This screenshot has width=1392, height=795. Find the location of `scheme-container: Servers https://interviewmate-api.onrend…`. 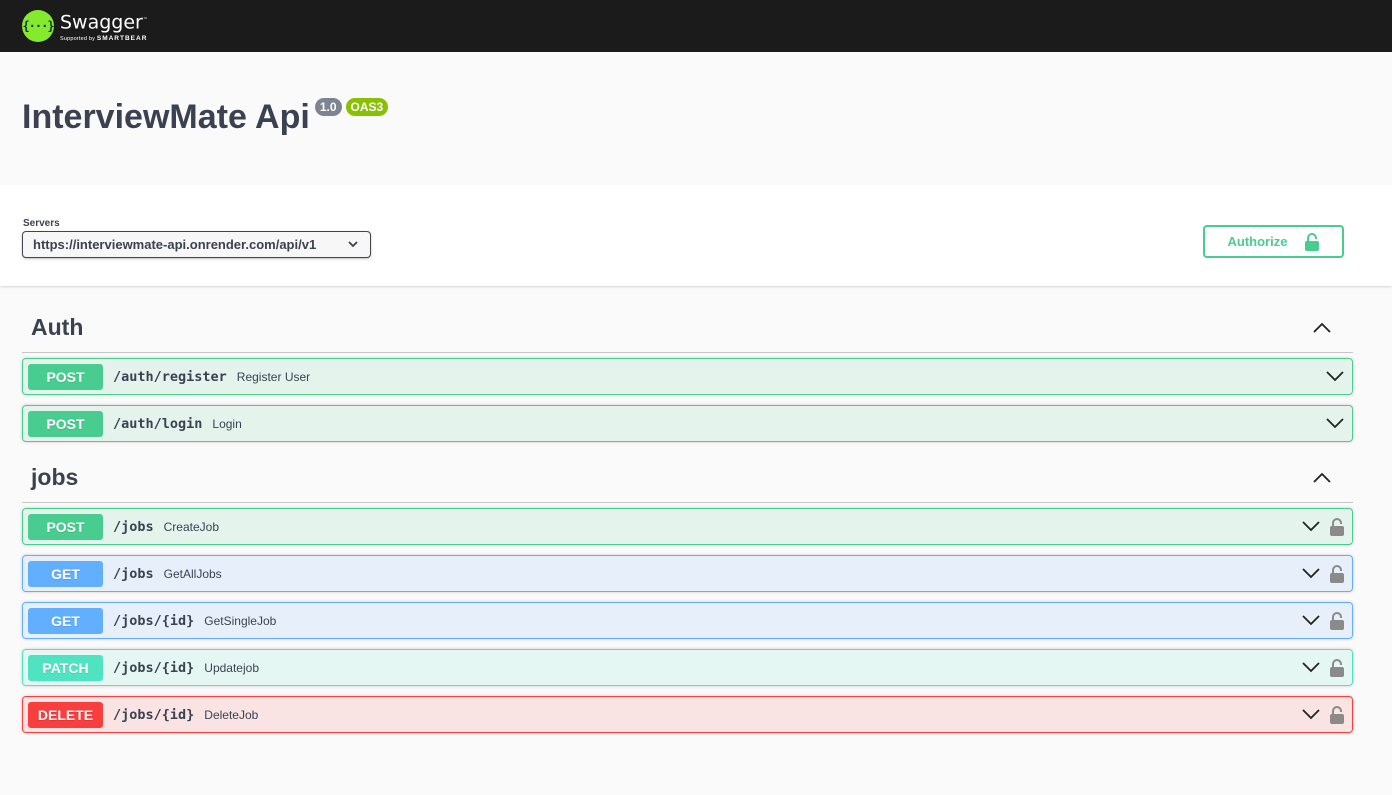

scheme-container: Servers https://interviewmate-api.onrend… is located at coordinates (696, 235).